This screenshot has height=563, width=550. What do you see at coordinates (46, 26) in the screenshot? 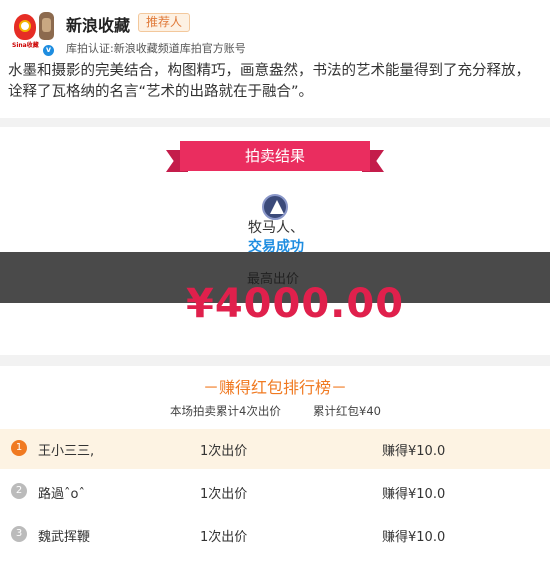
I see `vase-icon` at bounding box center [46, 26].